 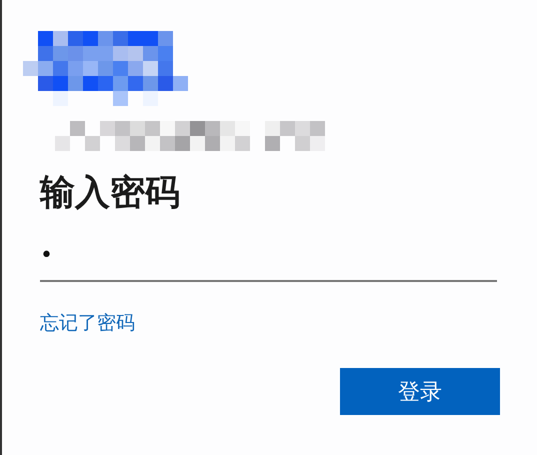 I want to click on password-field: •, so click(x=268, y=260).